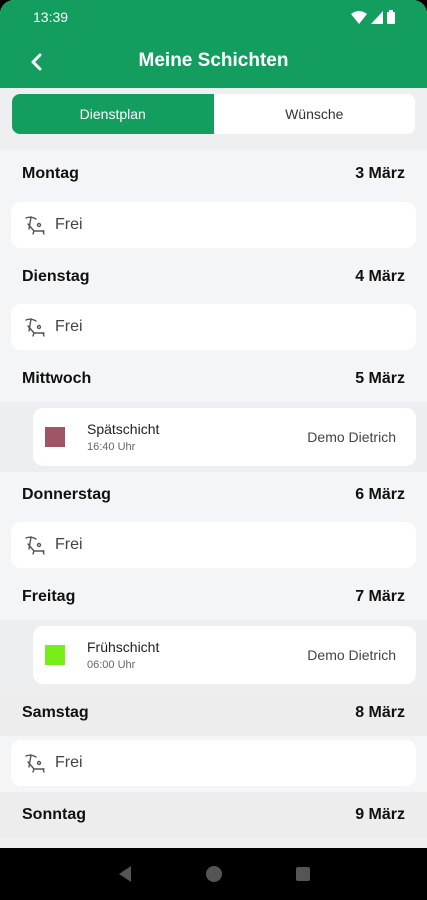 The height and width of the screenshot is (900, 427). I want to click on shift-area: Spätschicht 16:40 Uhr Demo Dietrich, so click(213, 437).